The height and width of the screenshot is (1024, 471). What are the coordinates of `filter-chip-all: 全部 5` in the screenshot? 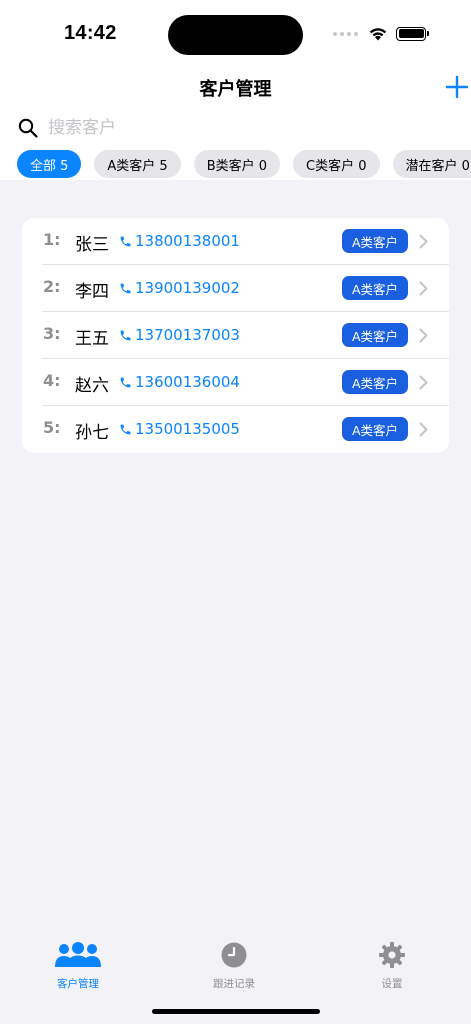 It's located at (49, 164).